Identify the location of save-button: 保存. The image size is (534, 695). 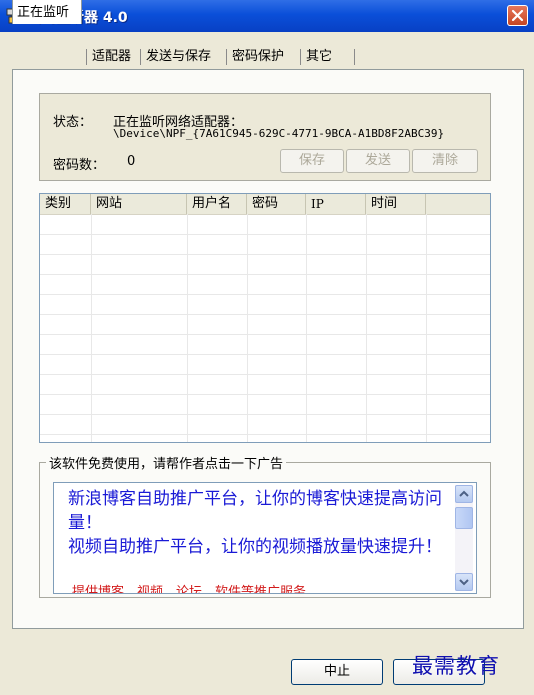
(312, 161).